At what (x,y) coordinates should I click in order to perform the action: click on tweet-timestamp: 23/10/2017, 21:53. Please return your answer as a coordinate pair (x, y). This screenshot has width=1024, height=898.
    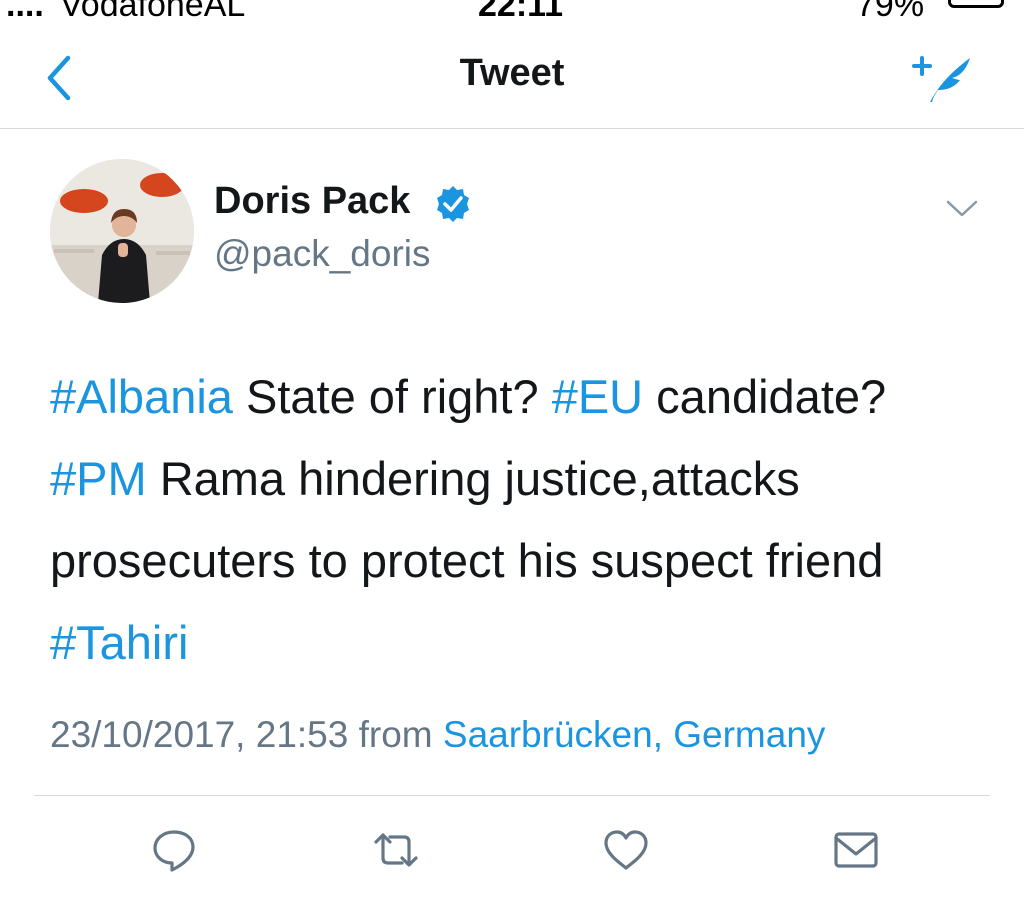
    Looking at the image, I should click on (199, 734).